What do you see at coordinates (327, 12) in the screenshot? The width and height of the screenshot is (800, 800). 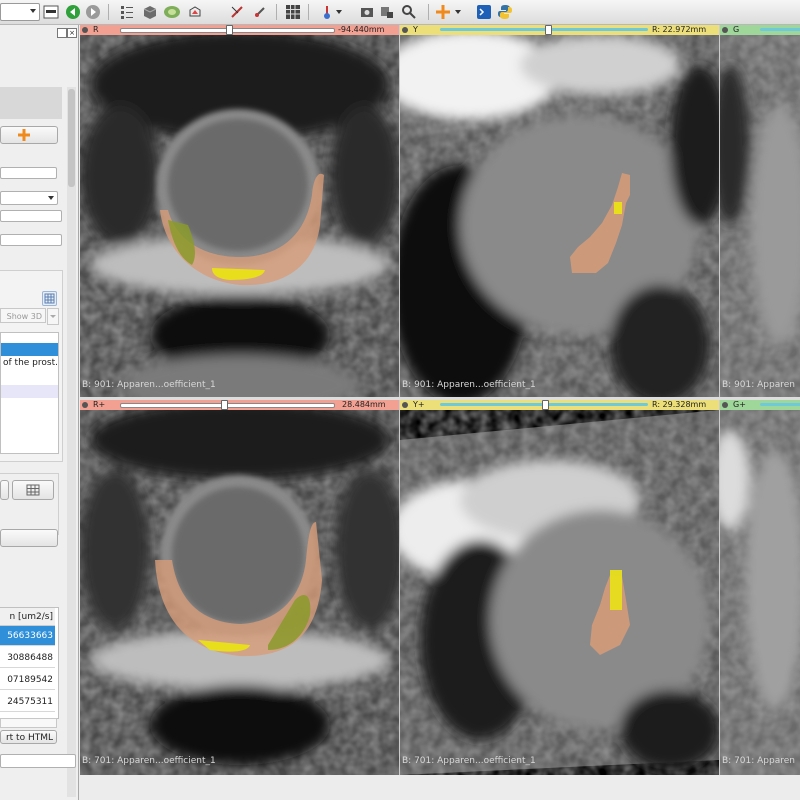 I see `fiducial-icon` at bounding box center [327, 12].